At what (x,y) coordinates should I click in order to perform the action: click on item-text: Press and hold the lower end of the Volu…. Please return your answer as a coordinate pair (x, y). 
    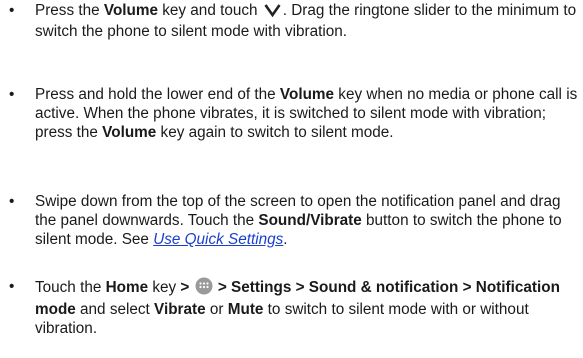
    Looking at the image, I should click on (307, 113).